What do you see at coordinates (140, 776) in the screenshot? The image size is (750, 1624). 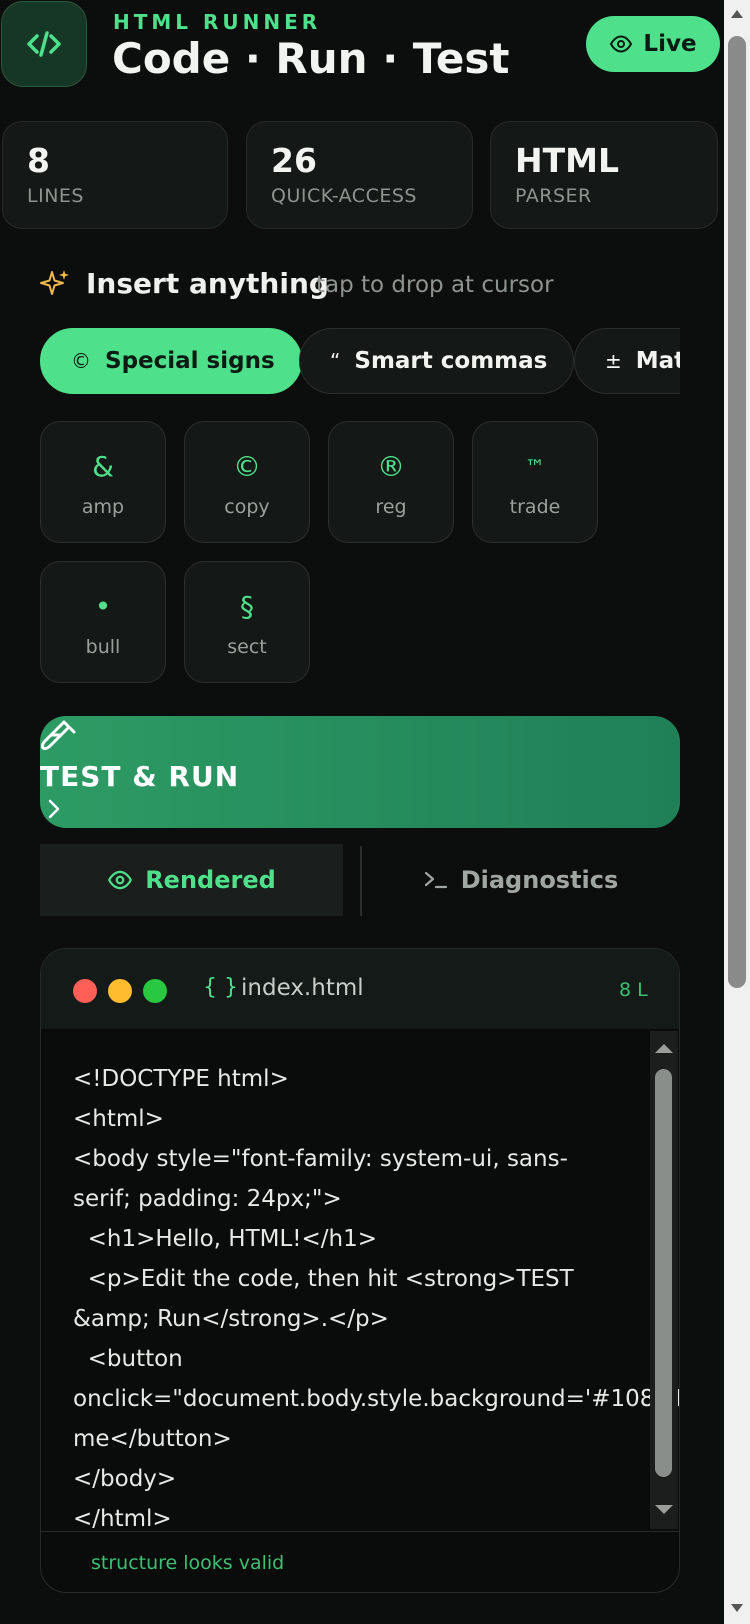 I see `run-label: TEST & RUN` at bounding box center [140, 776].